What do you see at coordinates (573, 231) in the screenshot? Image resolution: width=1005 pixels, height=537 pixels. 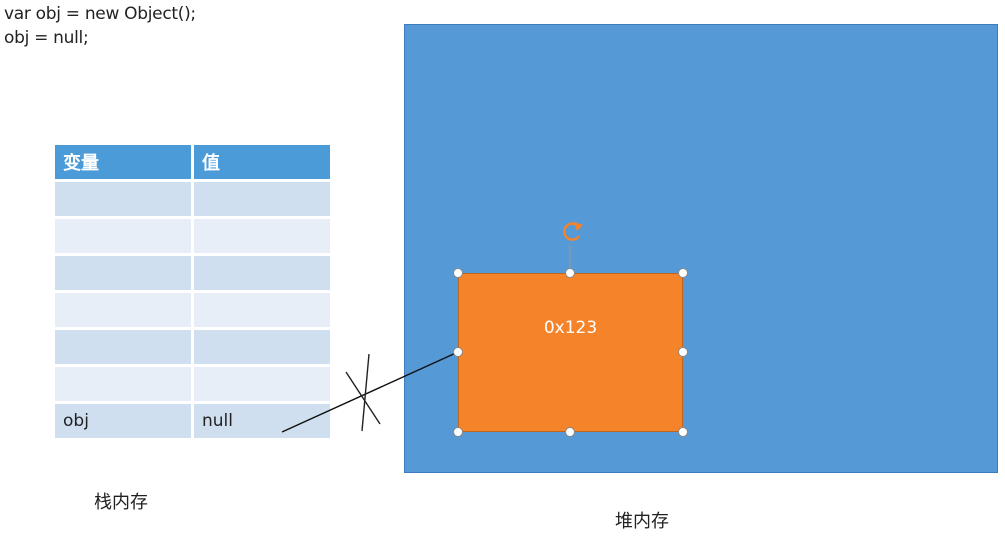 I see `rotate-handle-icon` at bounding box center [573, 231].